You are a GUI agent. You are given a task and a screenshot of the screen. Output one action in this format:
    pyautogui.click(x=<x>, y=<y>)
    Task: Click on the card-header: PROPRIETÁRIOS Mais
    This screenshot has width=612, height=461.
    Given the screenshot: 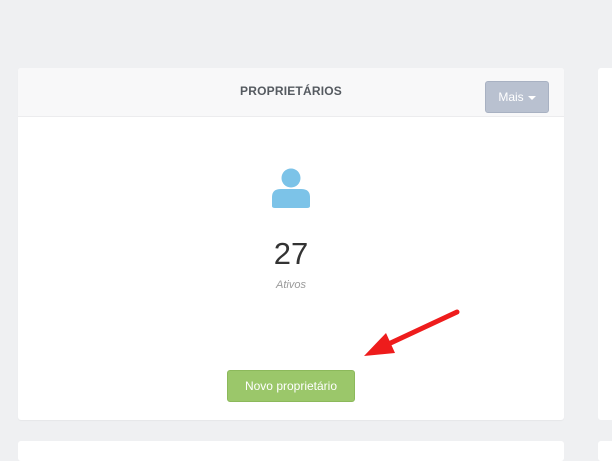 What is the action you would take?
    pyautogui.click(x=291, y=92)
    